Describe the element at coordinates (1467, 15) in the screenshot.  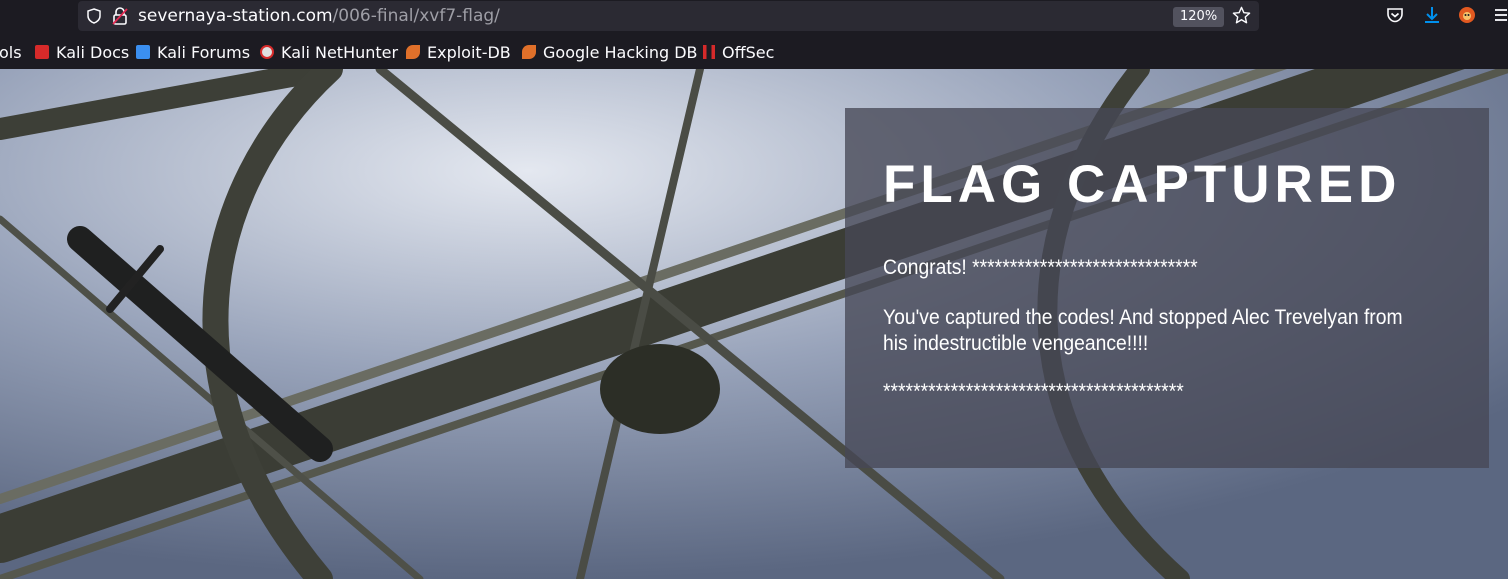
I see `extension-fox-icon` at that location.